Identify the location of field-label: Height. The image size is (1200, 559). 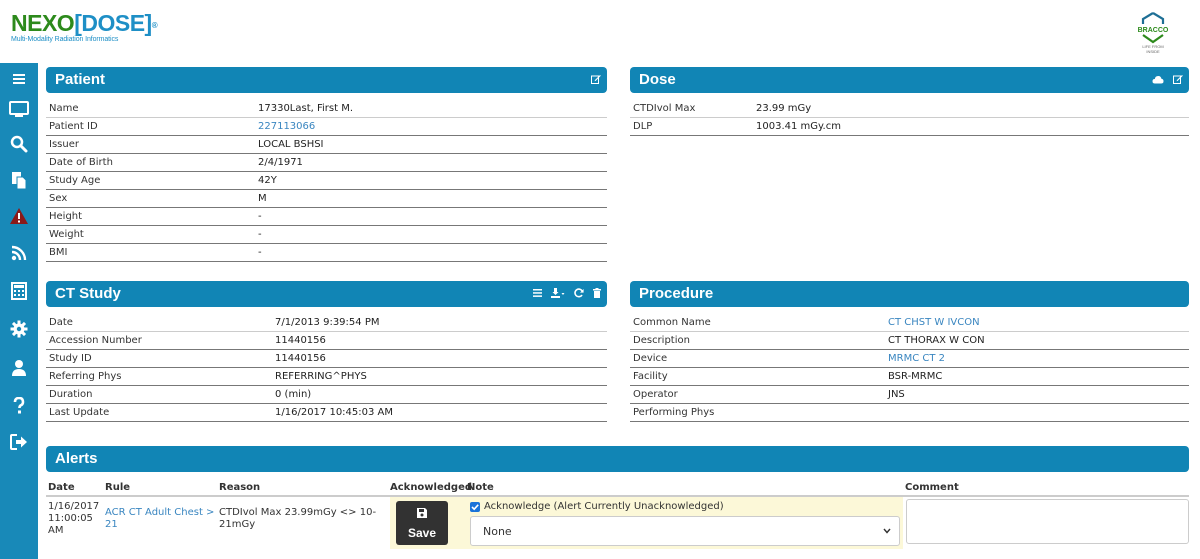
(66, 216).